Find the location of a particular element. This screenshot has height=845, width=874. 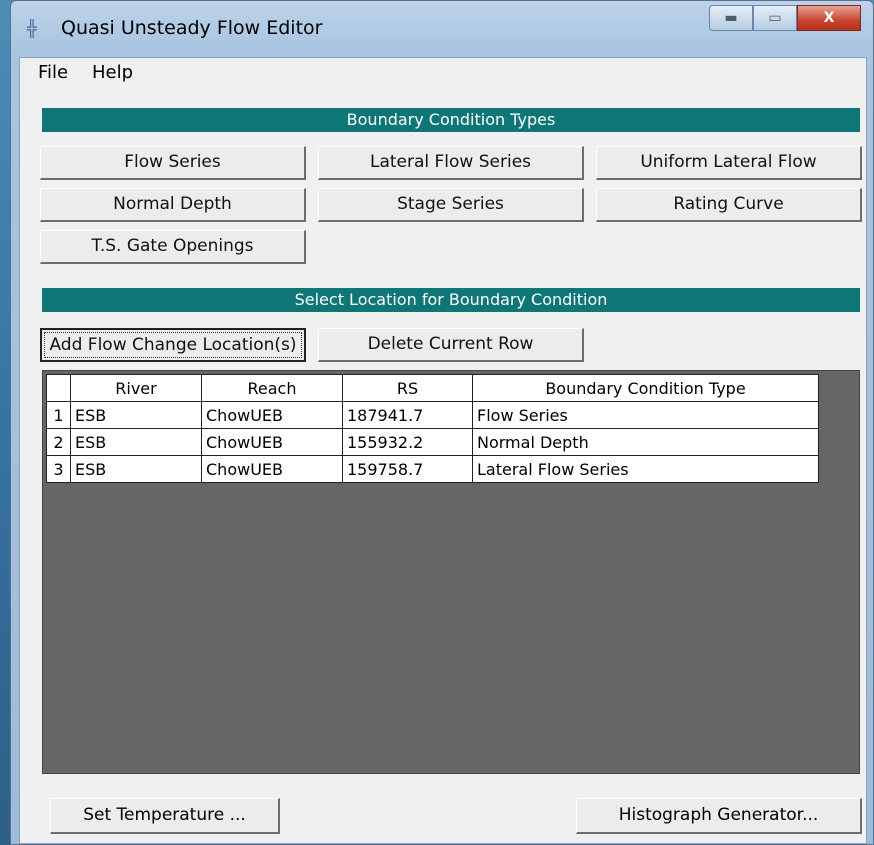

table-row: 1 ESB ChowUEB 187941.7 Flow Series is located at coordinates (432, 415).